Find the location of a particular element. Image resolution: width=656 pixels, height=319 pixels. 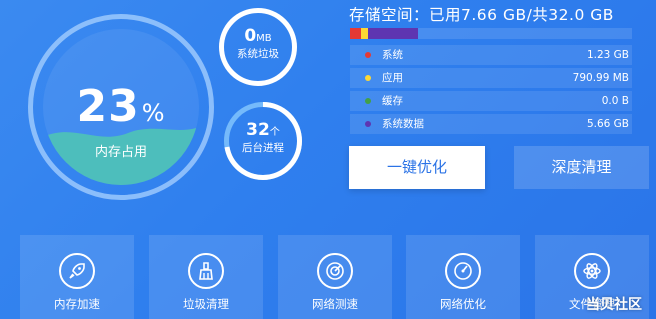

process-progress-arc is located at coordinates (263, 141).